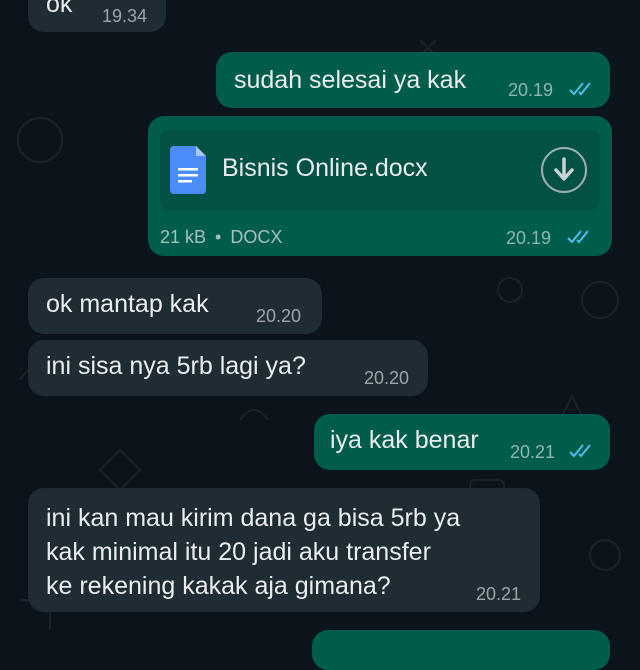  What do you see at coordinates (218, 586) in the screenshot?
I see `message-text-line: ke rekening kakak aja gimana?` at bounding box center [218, 586].